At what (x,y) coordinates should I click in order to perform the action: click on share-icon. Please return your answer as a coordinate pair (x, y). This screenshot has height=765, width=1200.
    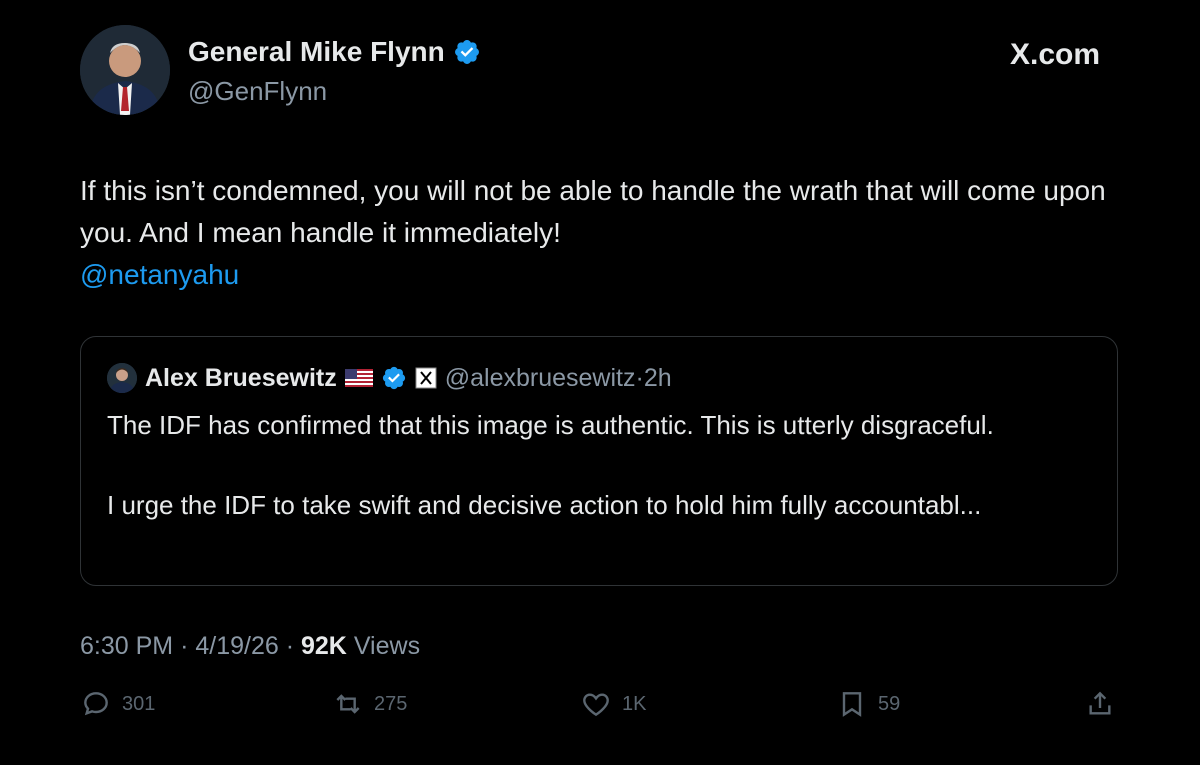
    Looking at the image, I should click on (1100, 703).